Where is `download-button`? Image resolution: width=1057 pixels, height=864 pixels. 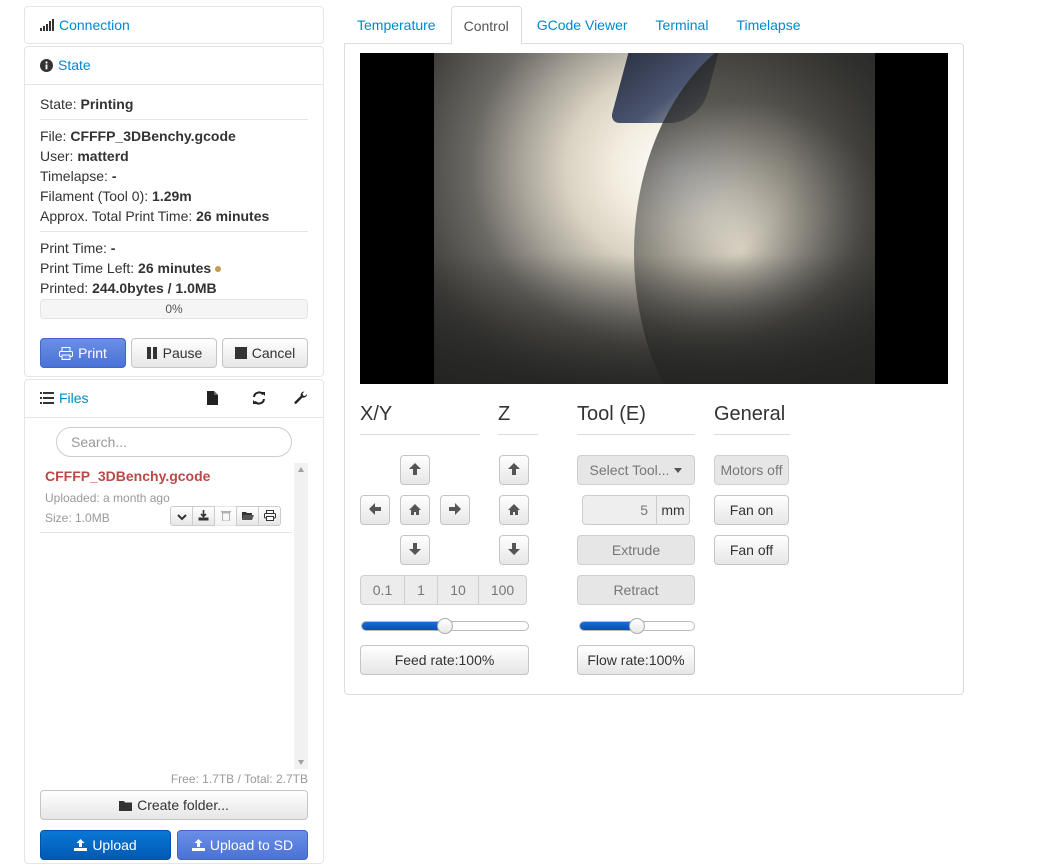
download-button is located at coordinates (203, 516).